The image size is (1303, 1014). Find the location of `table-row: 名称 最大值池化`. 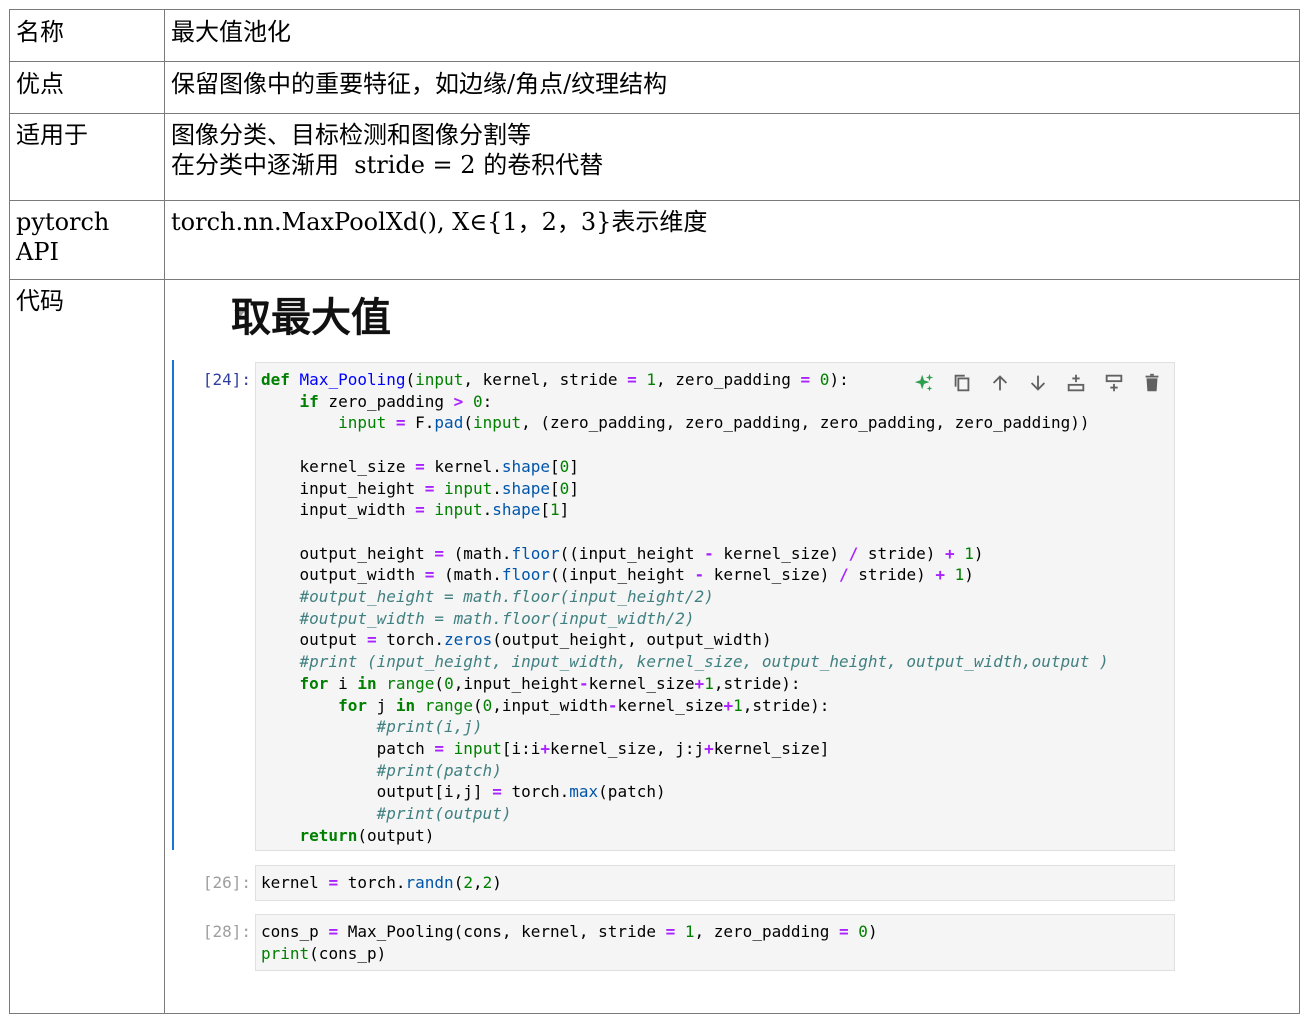

table-row: 名称 最大值池化 is located at coordinates (654, 35).